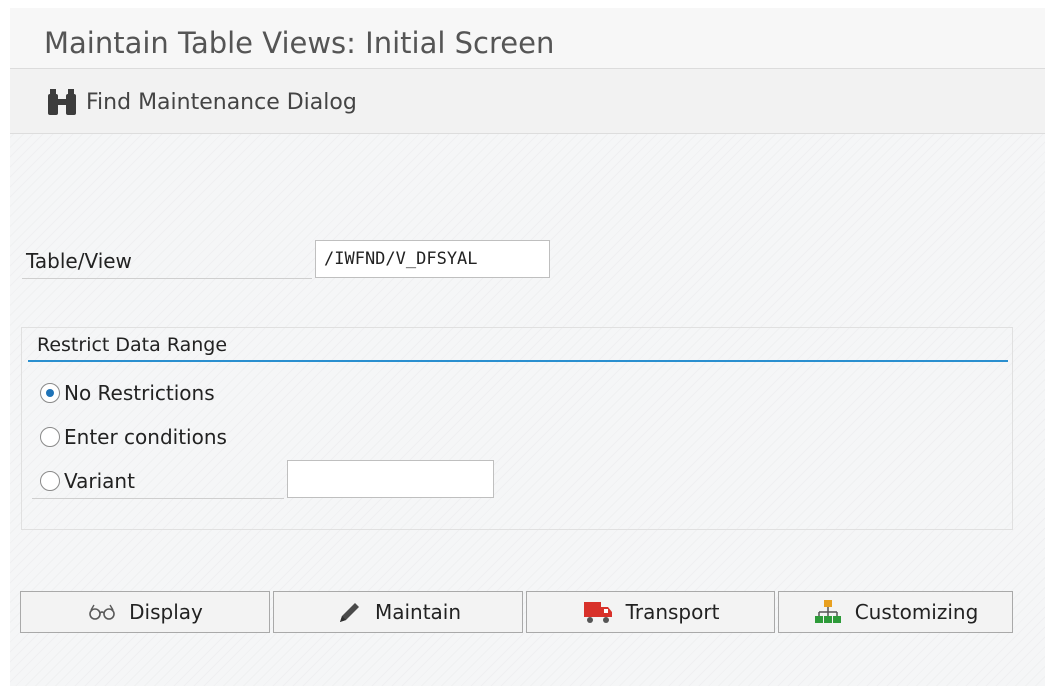 The width and height of the screenshot is (1045, 686). What do you see at coordinates (221, 102) in the screenshot?
I see `find-maintenance-dialog-label: Find Maintenance Dialog` at bounding box center [221, 102].